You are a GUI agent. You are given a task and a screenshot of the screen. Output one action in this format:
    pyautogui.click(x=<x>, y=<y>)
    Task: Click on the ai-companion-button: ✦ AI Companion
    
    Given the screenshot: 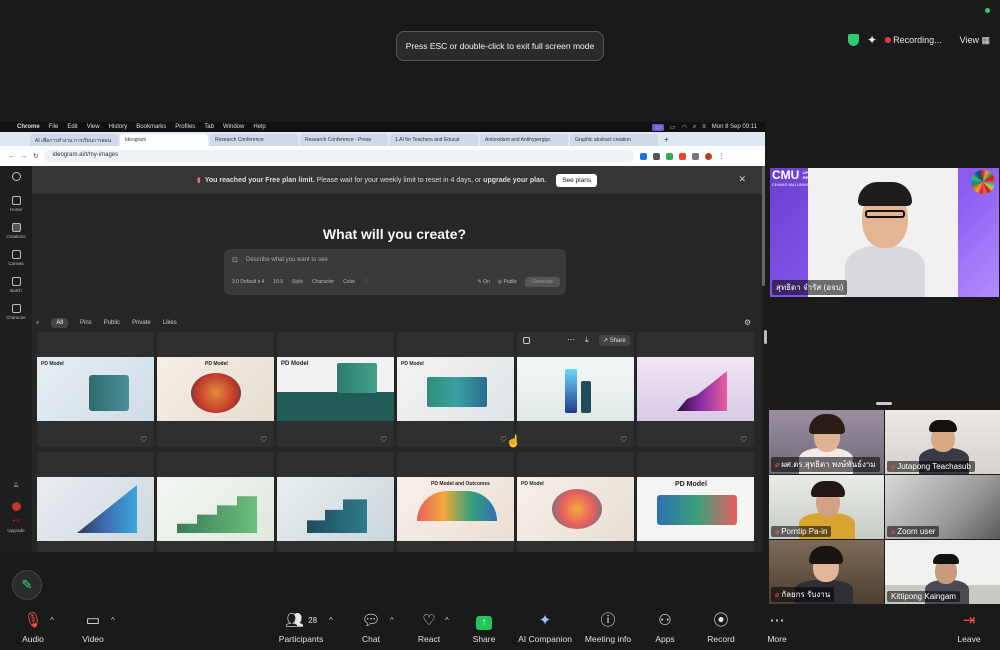 What is the action you would take?
    pyautogui.click(x=545, y=628)
    